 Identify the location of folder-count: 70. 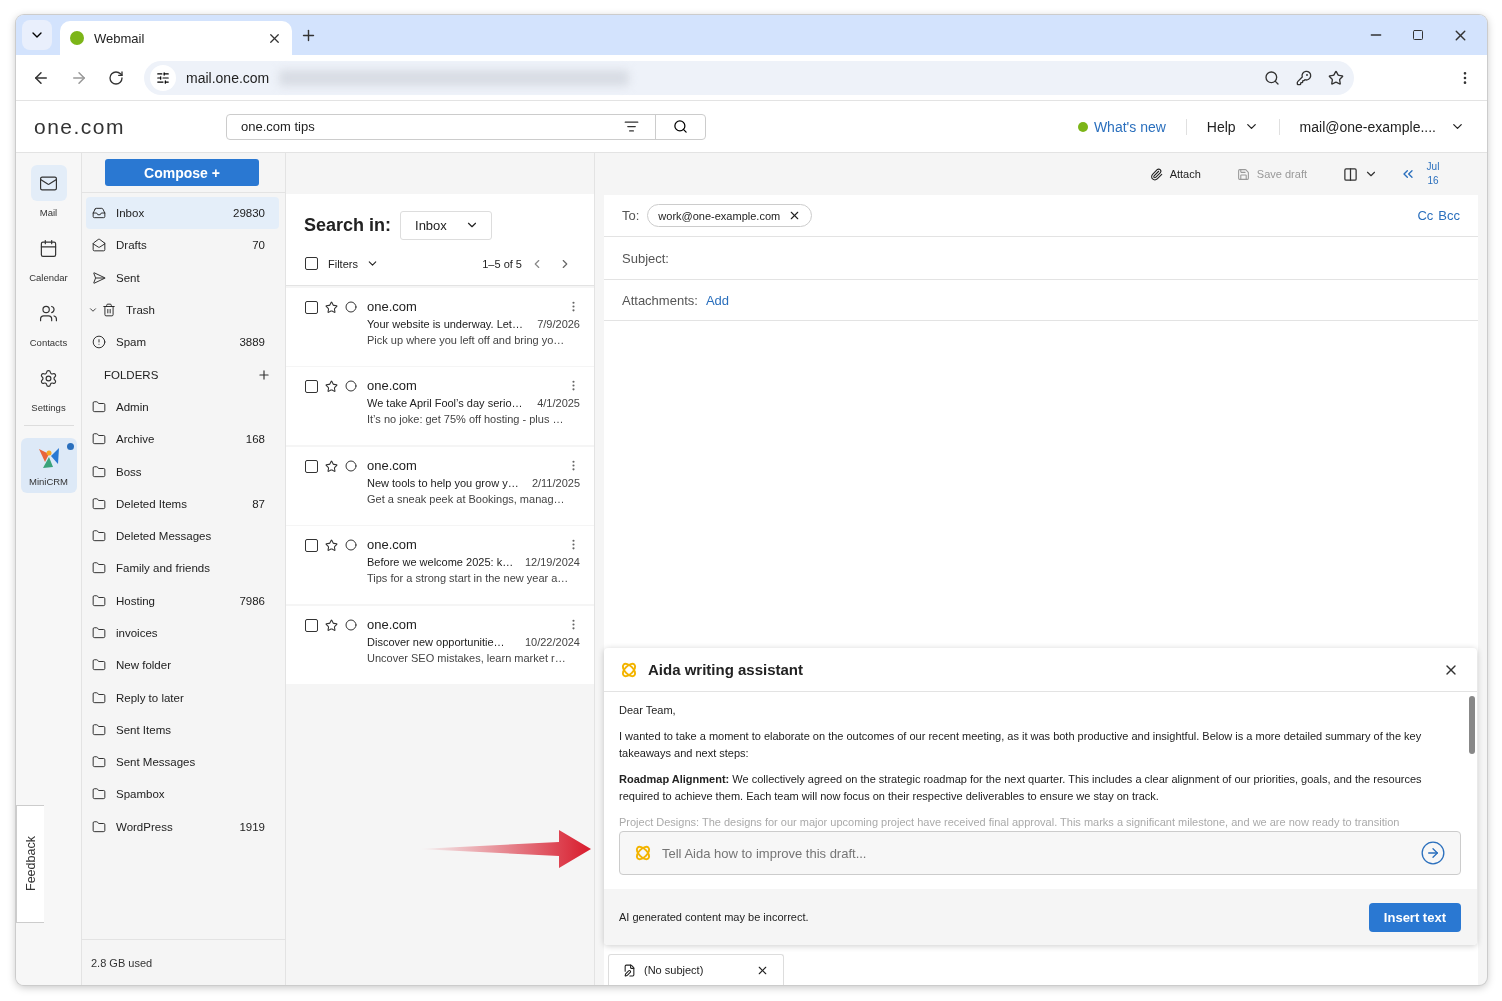
(258, 245).